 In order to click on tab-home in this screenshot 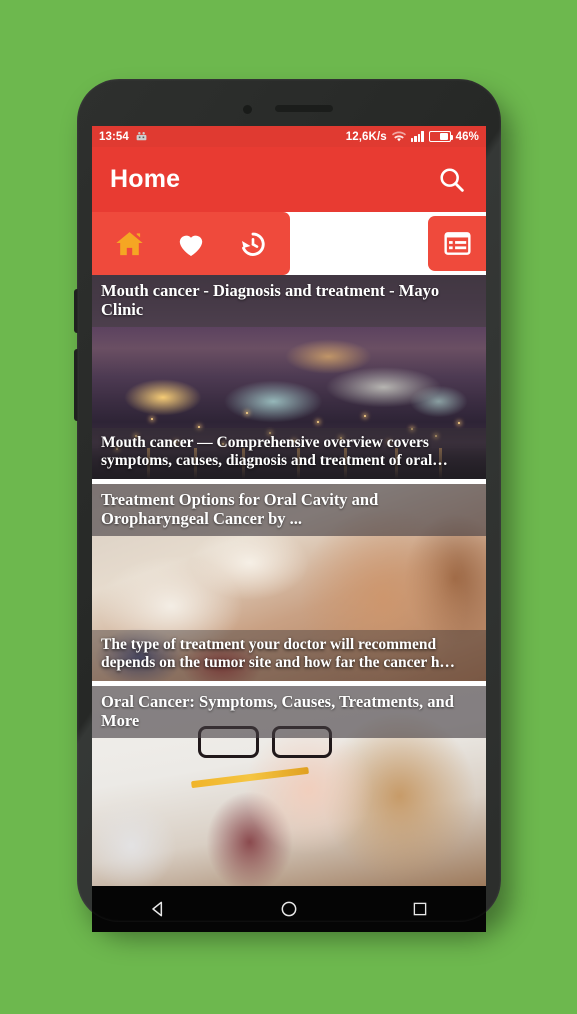, I will do `click(129, 244)`.